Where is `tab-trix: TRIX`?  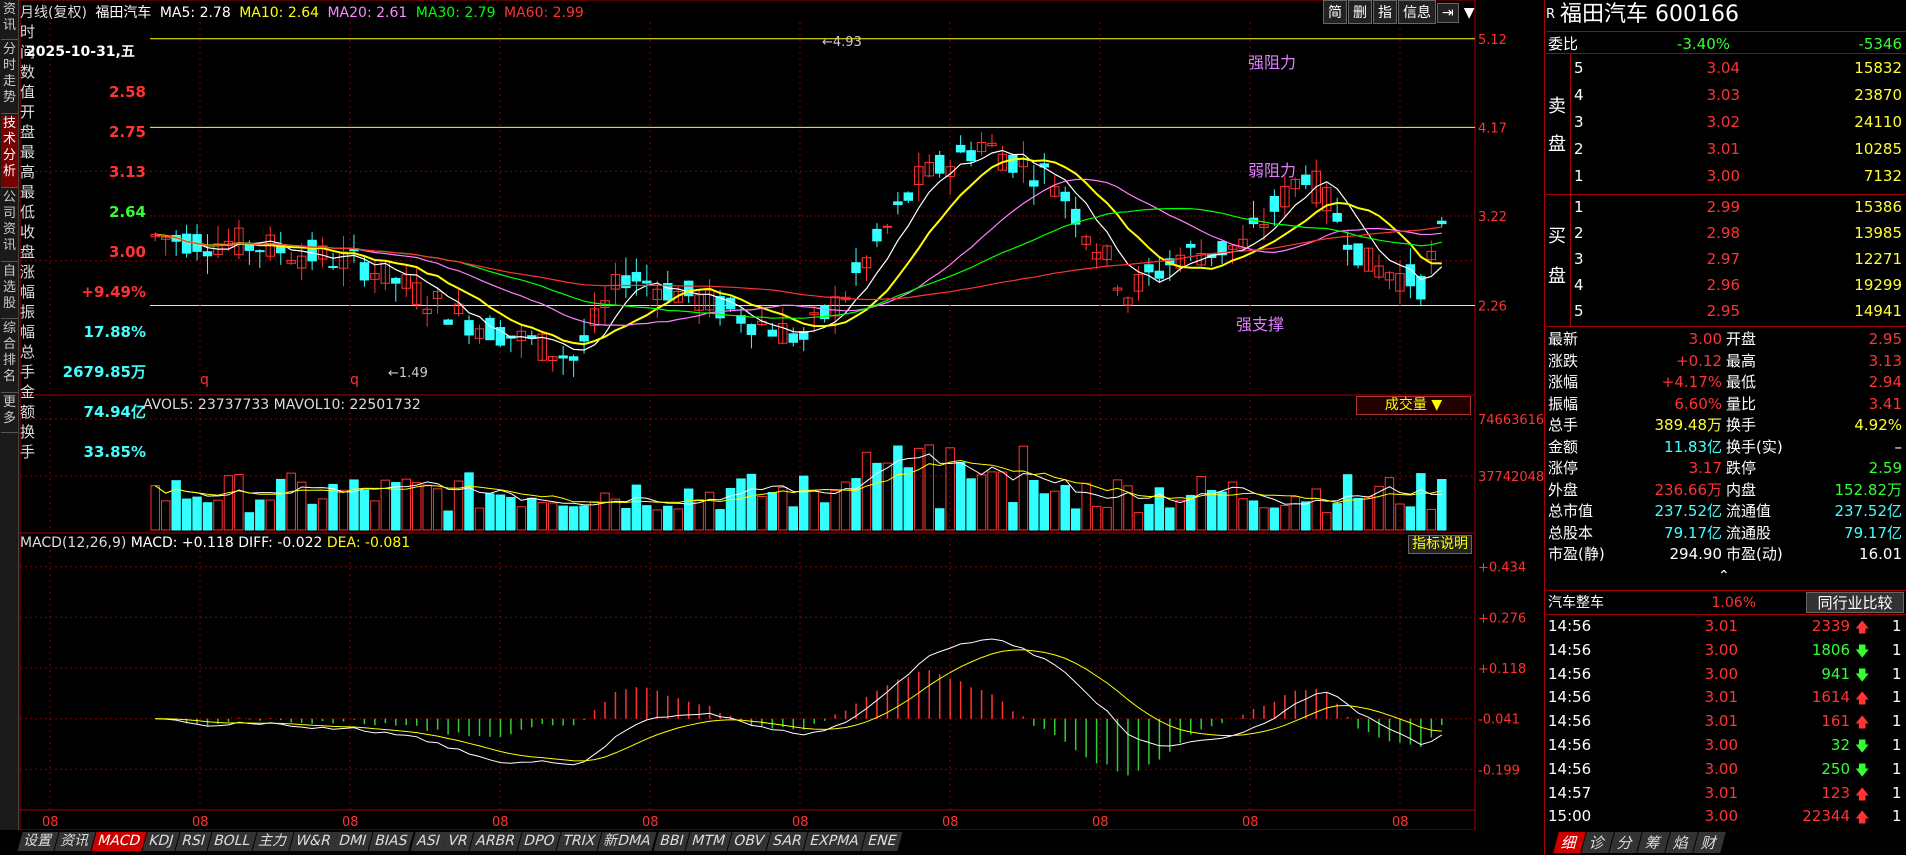
tab-trix: TRIX is located at coordinates (579, 841).